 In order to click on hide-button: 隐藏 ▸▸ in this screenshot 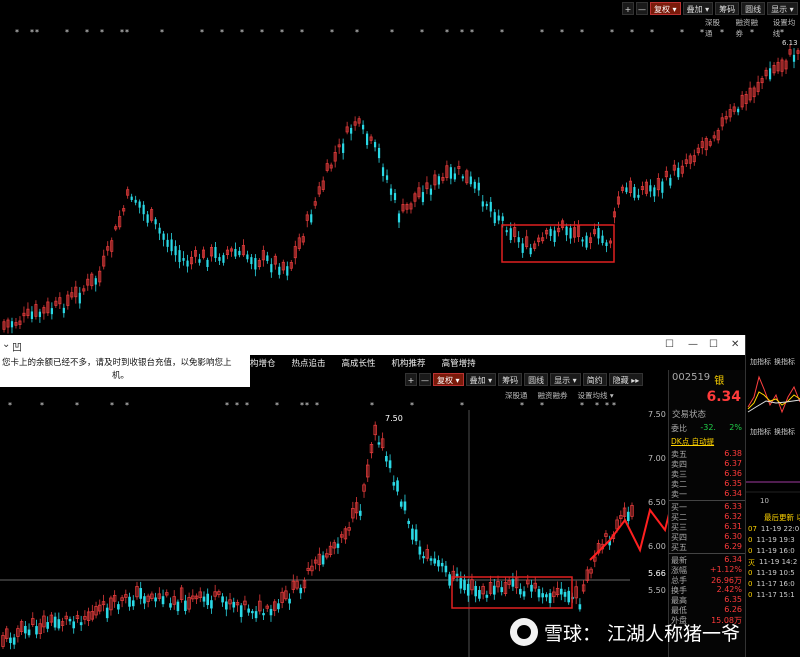, I will do `click(626, 379)`.